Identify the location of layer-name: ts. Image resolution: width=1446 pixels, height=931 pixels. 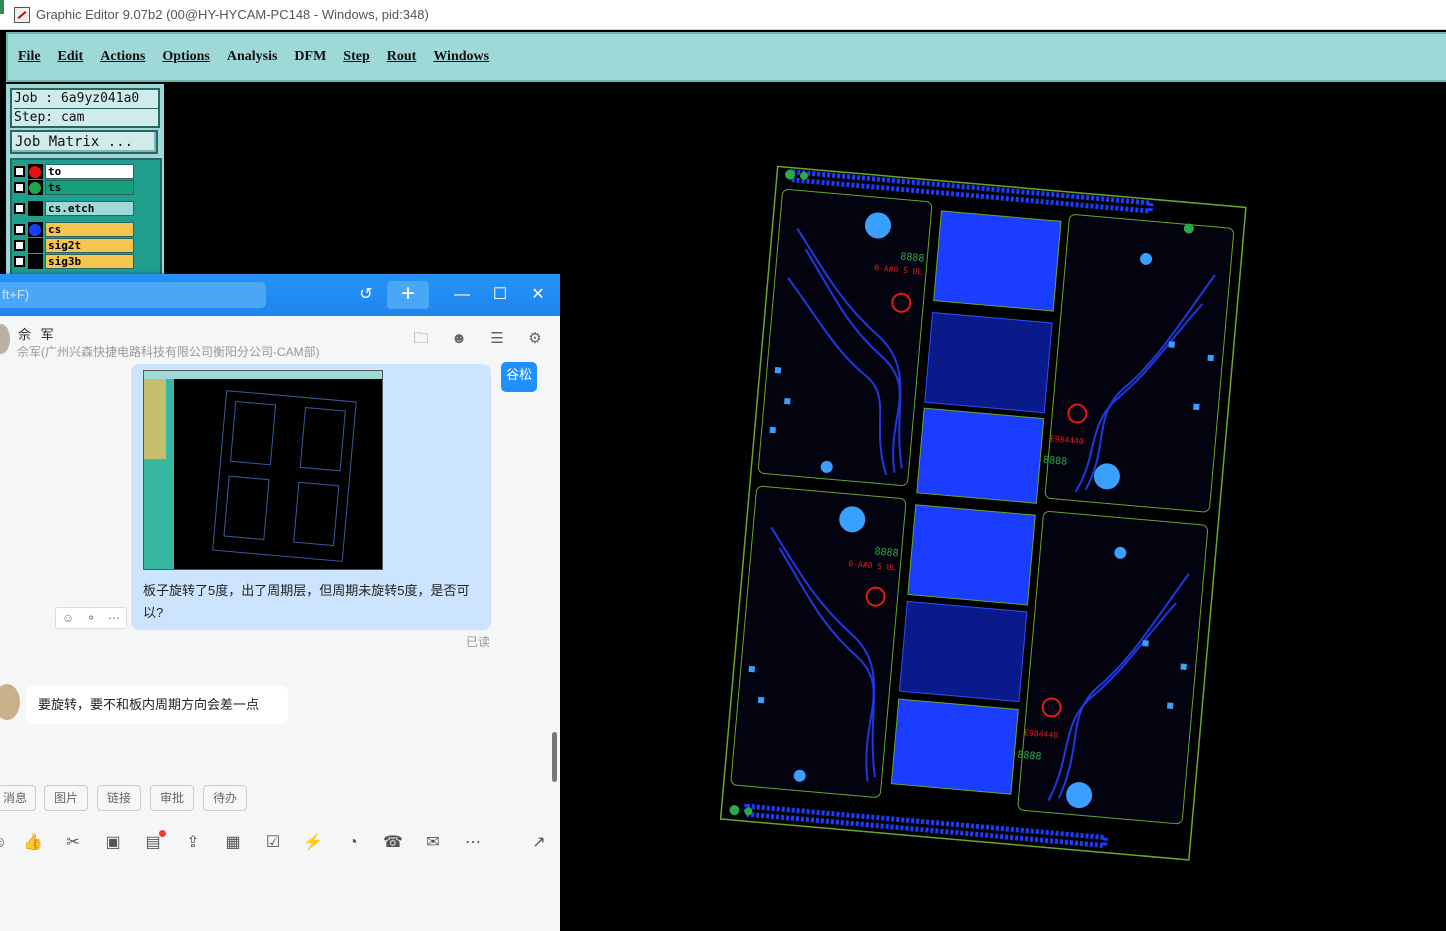
(89, 187).